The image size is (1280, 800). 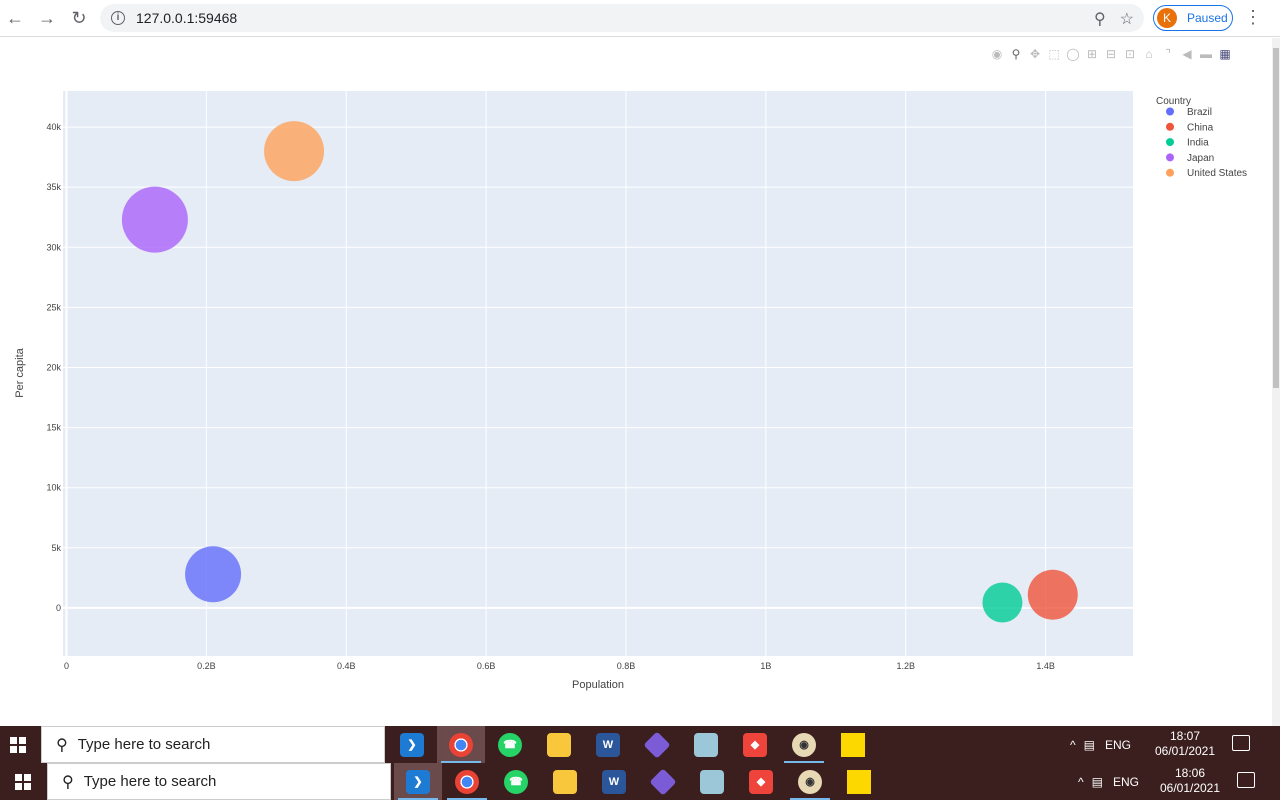 I want to click on y-tick-label: 20k, so click(x=53, y=367).